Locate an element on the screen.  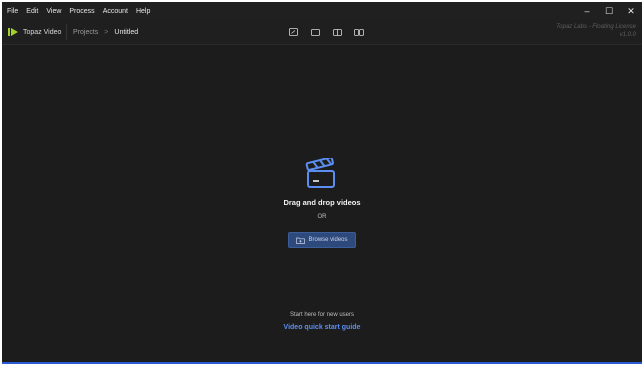
chevron-right-icon: > is located at coordinates (106, 32).